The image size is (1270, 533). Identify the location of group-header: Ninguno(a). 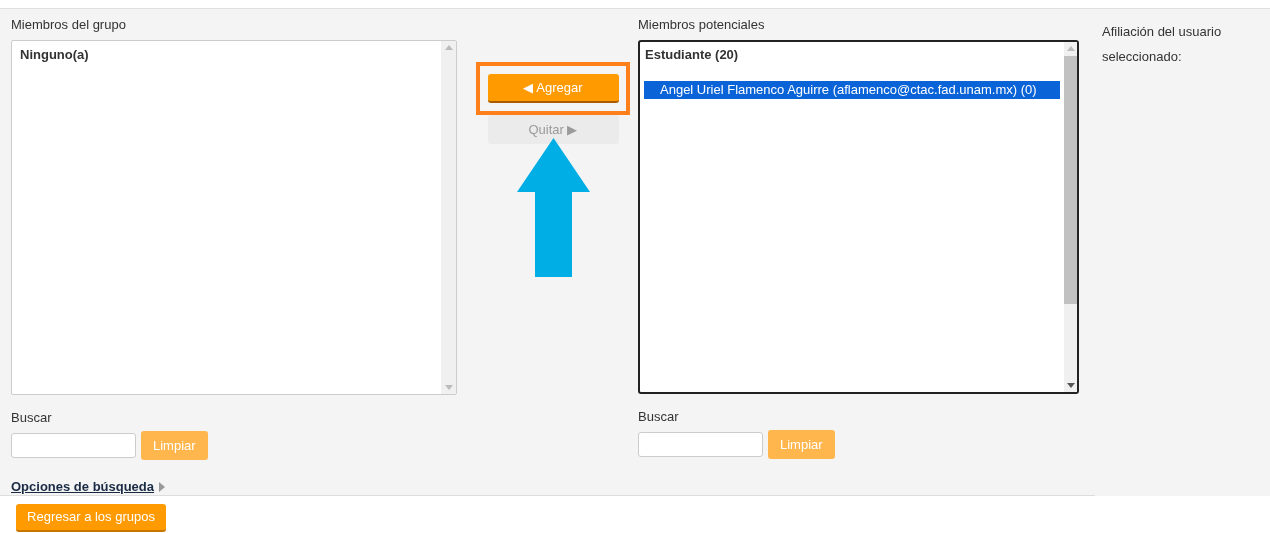
(54, 55).